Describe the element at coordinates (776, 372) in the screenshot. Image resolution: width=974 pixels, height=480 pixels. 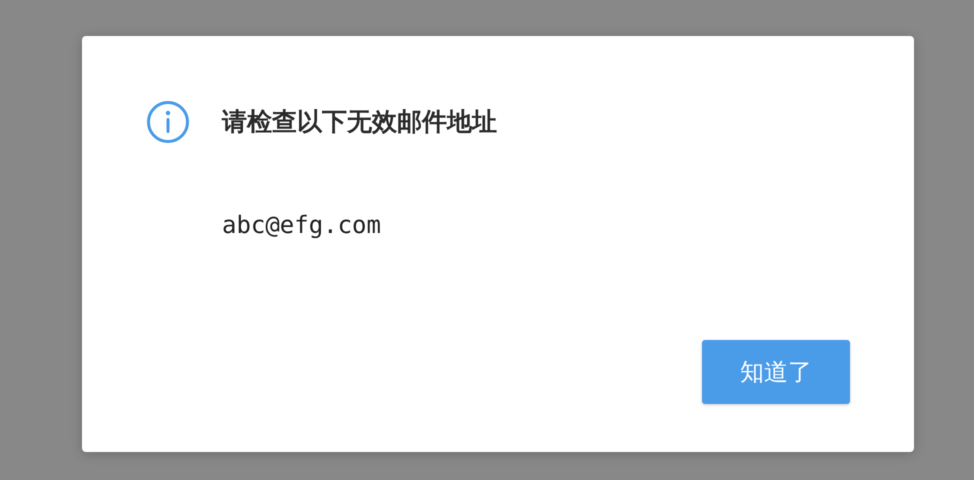
I see `ok-button: 知道了` at that location.